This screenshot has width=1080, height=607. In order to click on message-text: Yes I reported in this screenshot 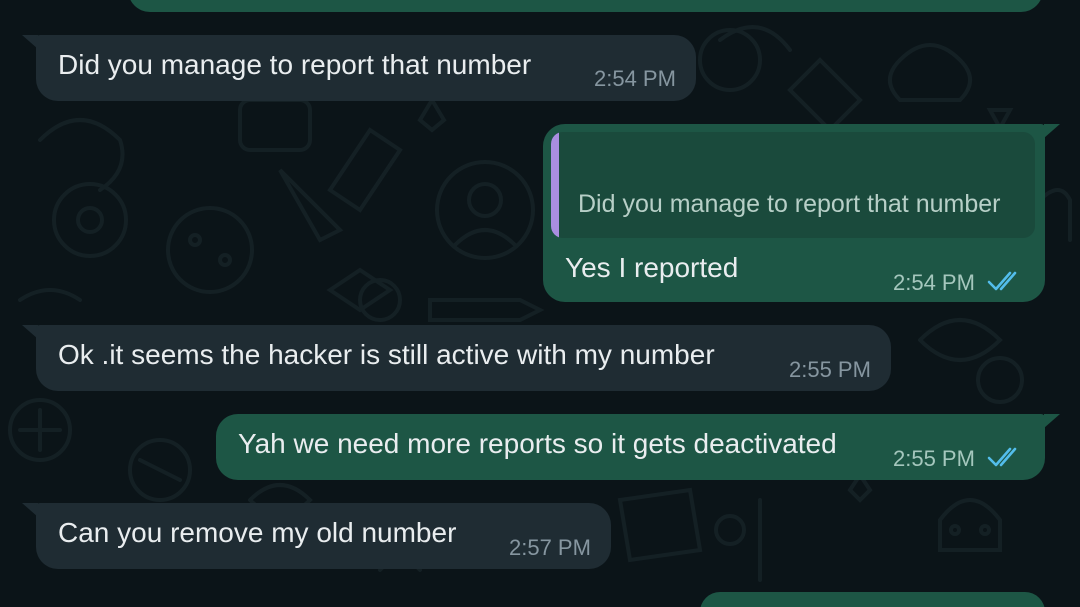, I will do `click(652, 267)`.